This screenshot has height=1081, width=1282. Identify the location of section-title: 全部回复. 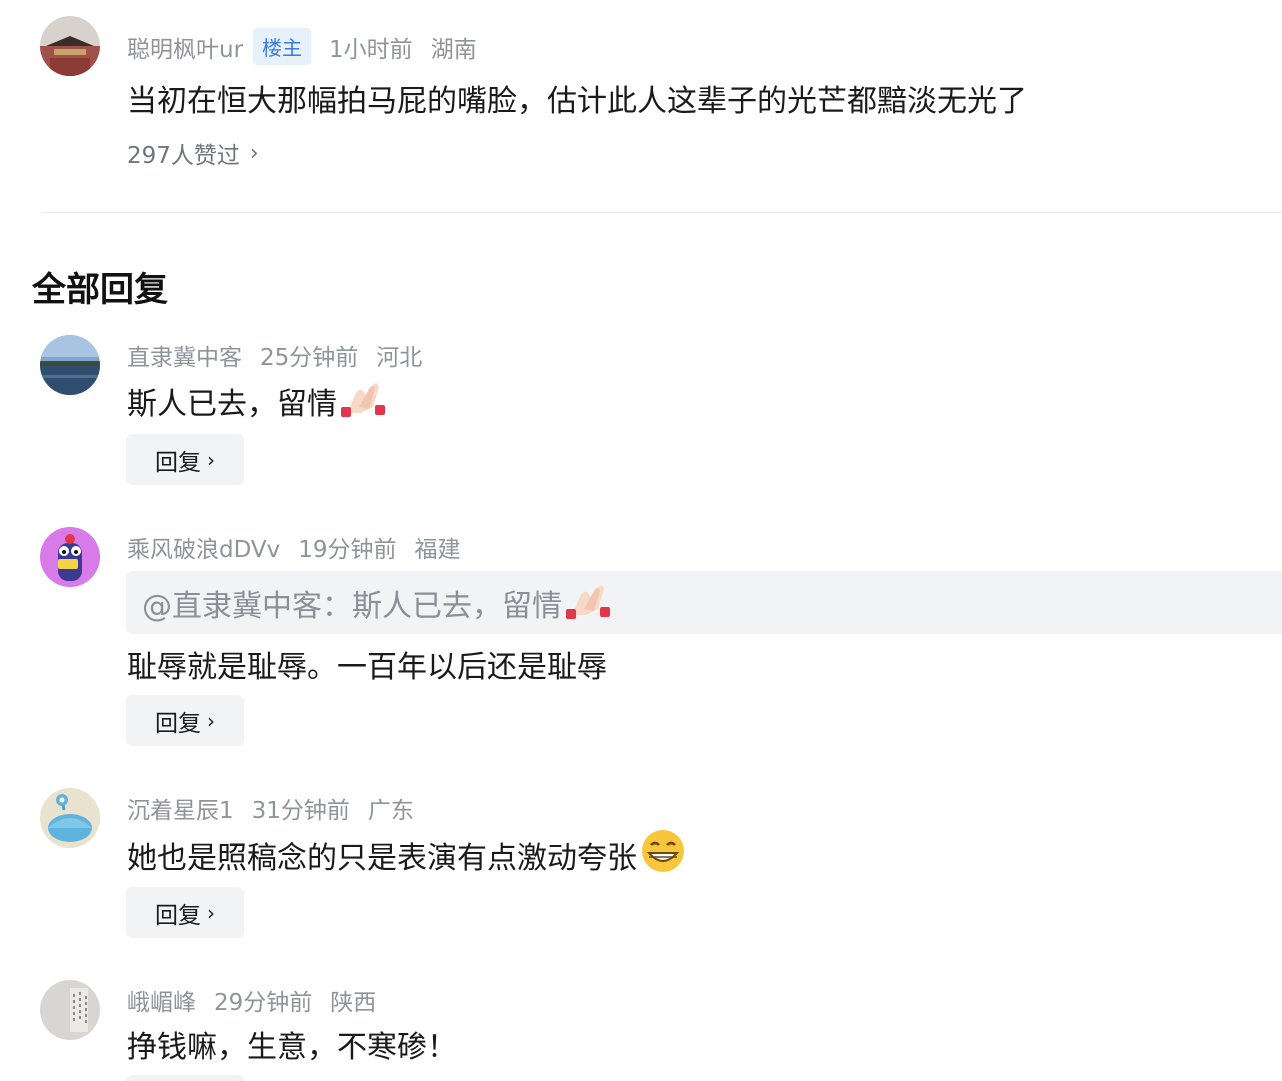
(100, 290).